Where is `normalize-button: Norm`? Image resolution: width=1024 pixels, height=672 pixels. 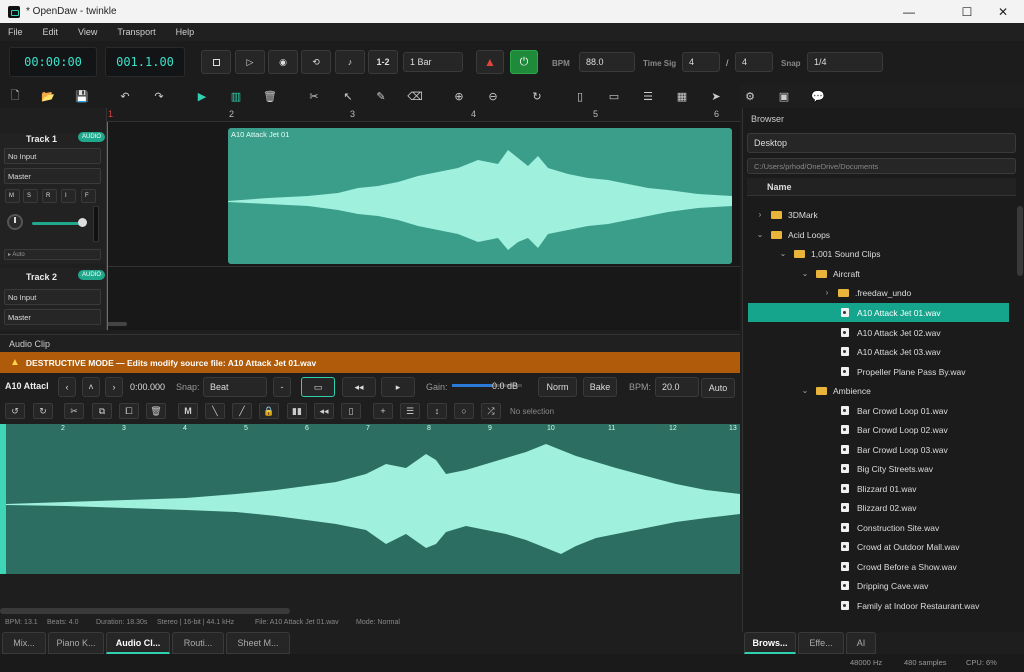
normalize-button: Norm is located at coordinates (557, 387).